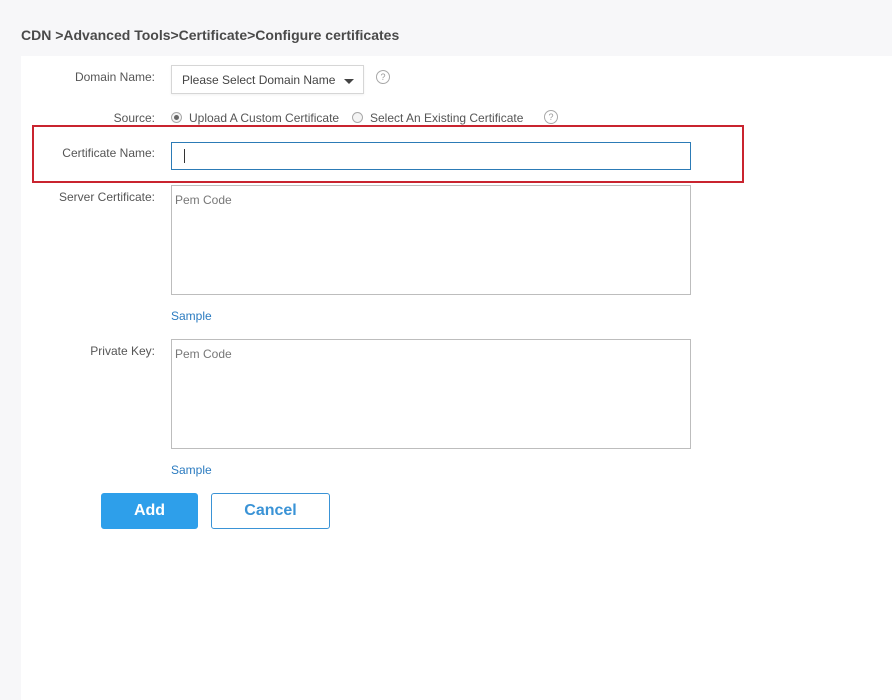 This screenshot has height=700, width=892. I want to click on text-cursor, so click(184, 156).